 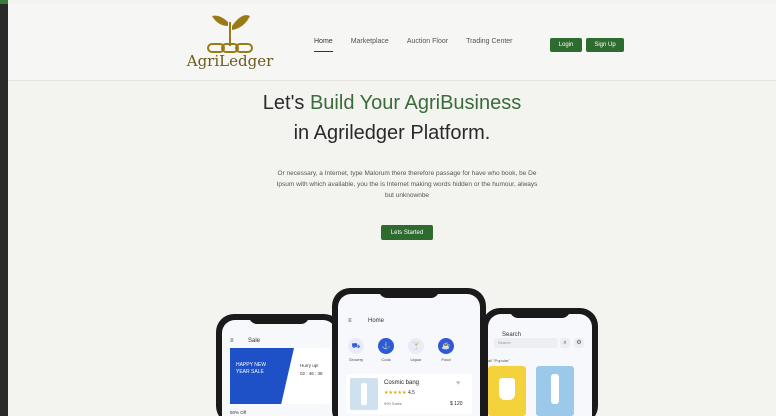 I want to click on category-grocery: ⛟ Grocery, so click(x=356, y=350).